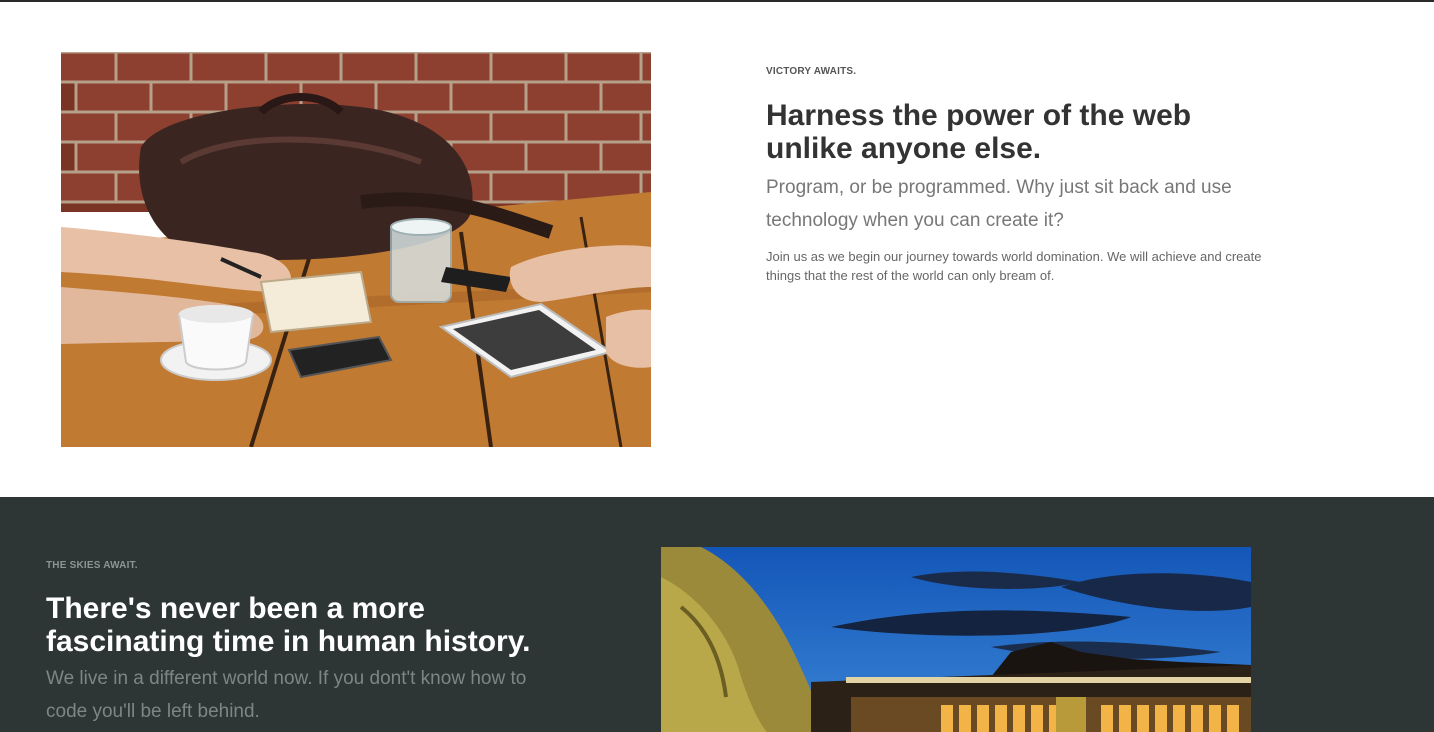  Describe the element at coordinates (92, 565) in the screenshot. I see `section-eyebrow: THE SKIES AWAIT.` at that location.